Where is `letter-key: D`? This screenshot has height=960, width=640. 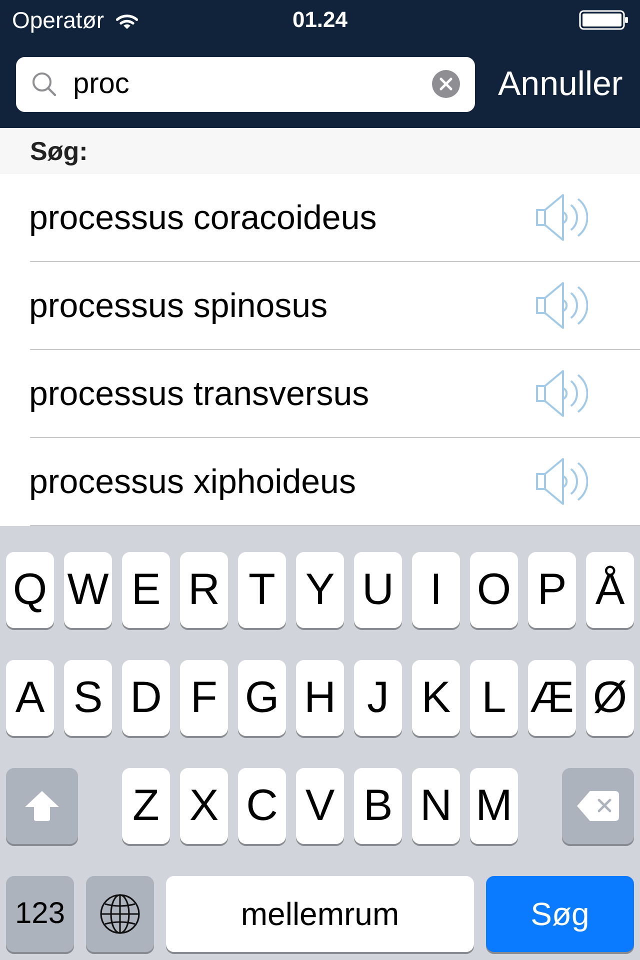
letter-key: D is located at coordinates (146, 698).